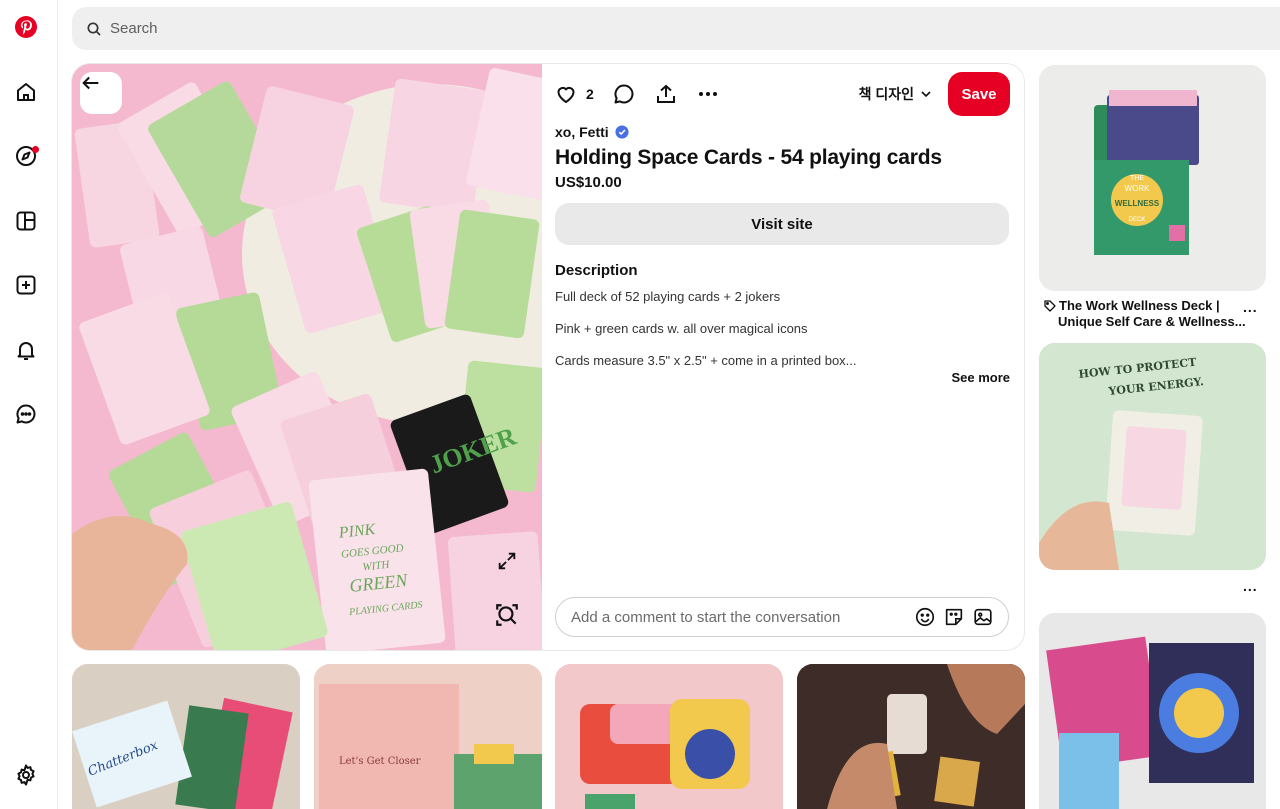 The height and width of the screenshot is (809, 1280). Describe the element at coordinates (668, 296) in the screenshot. I see `description-line: Full deck of 52 playing cards + 2 jokers` at that location.